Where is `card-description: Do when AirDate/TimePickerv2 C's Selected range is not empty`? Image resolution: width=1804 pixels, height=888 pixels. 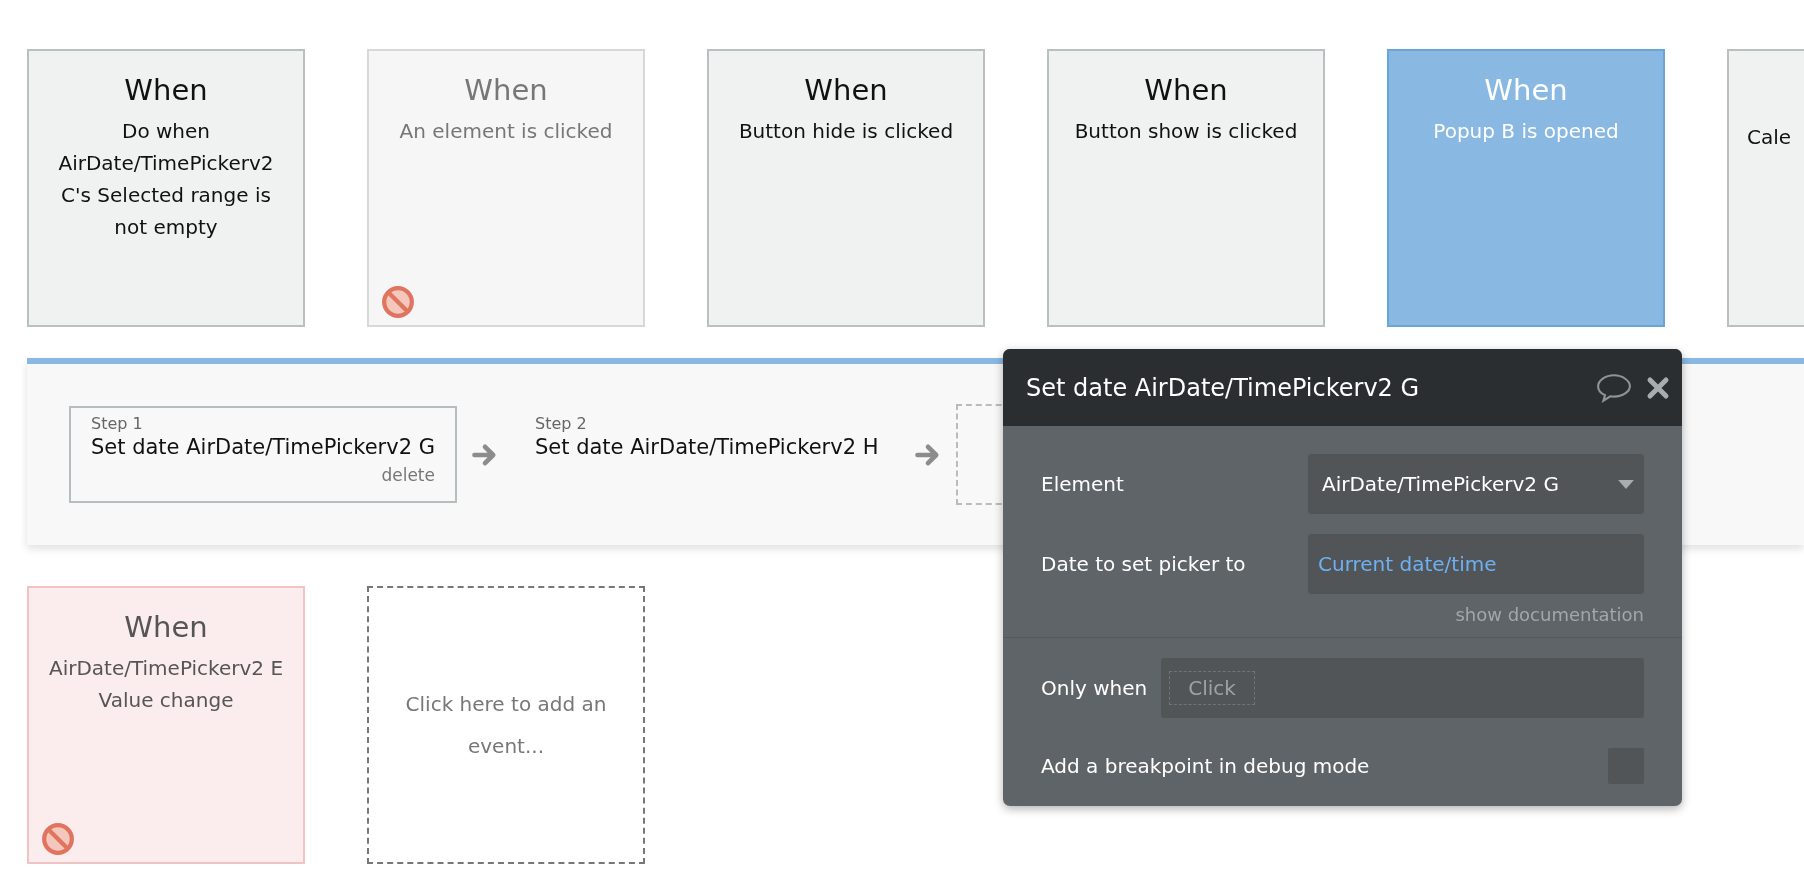 card-description: Do when AirDate/TimePickerv2 C's Selected range is not empty is located at coordinates (166, 179).